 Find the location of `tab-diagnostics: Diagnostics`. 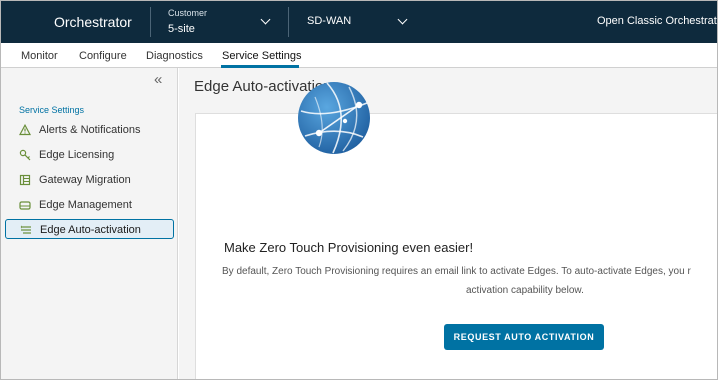

tab-diagnostics: Diagnostics is located at coordinates (174, 56).